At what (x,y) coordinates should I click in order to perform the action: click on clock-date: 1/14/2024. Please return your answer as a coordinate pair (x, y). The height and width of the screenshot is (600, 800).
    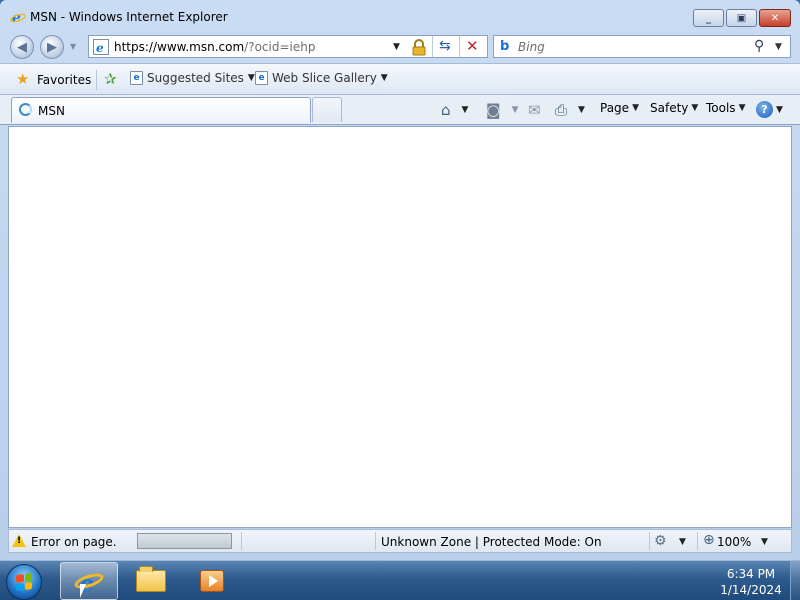
    Looking at the image, I should click on (751, 590).